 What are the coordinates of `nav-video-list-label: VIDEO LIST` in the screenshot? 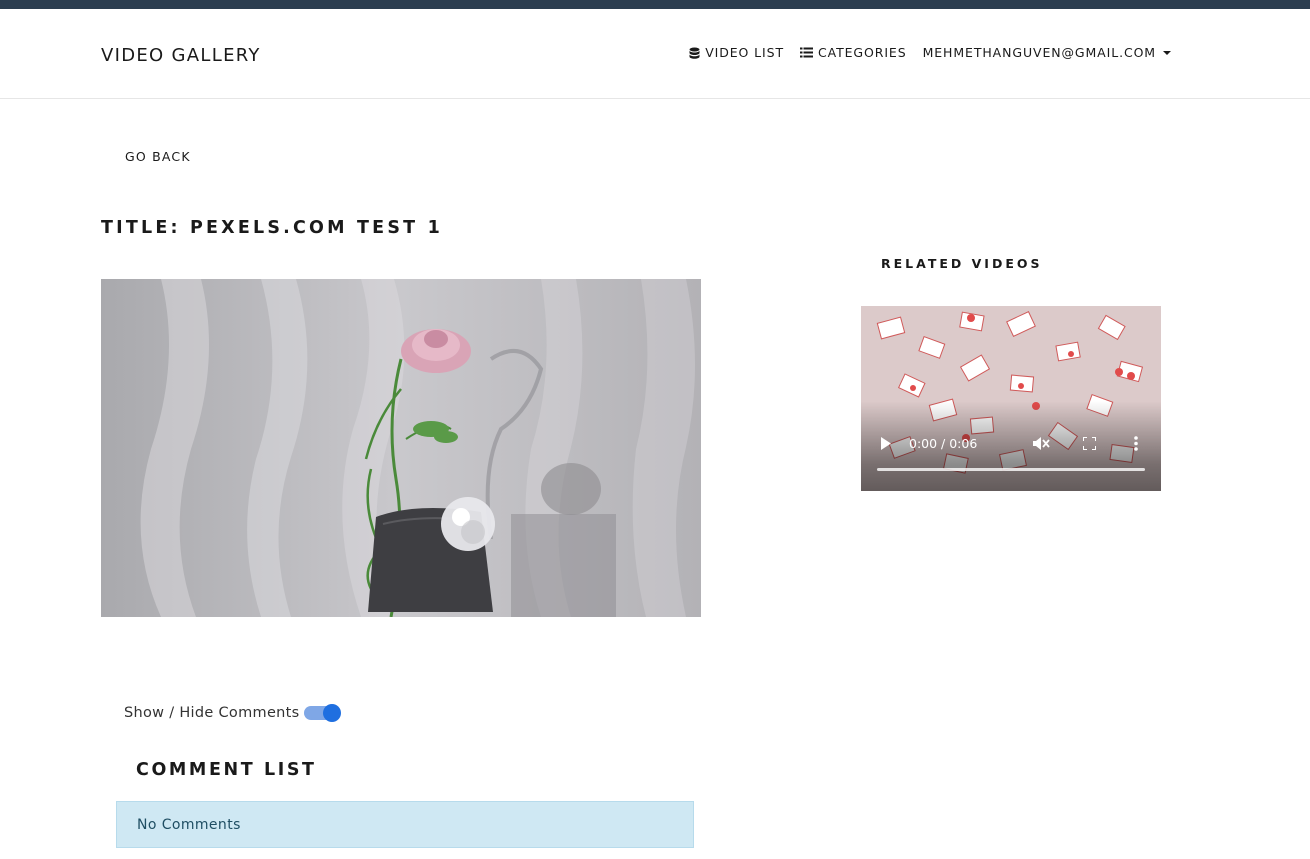 It's located at (744, 52).